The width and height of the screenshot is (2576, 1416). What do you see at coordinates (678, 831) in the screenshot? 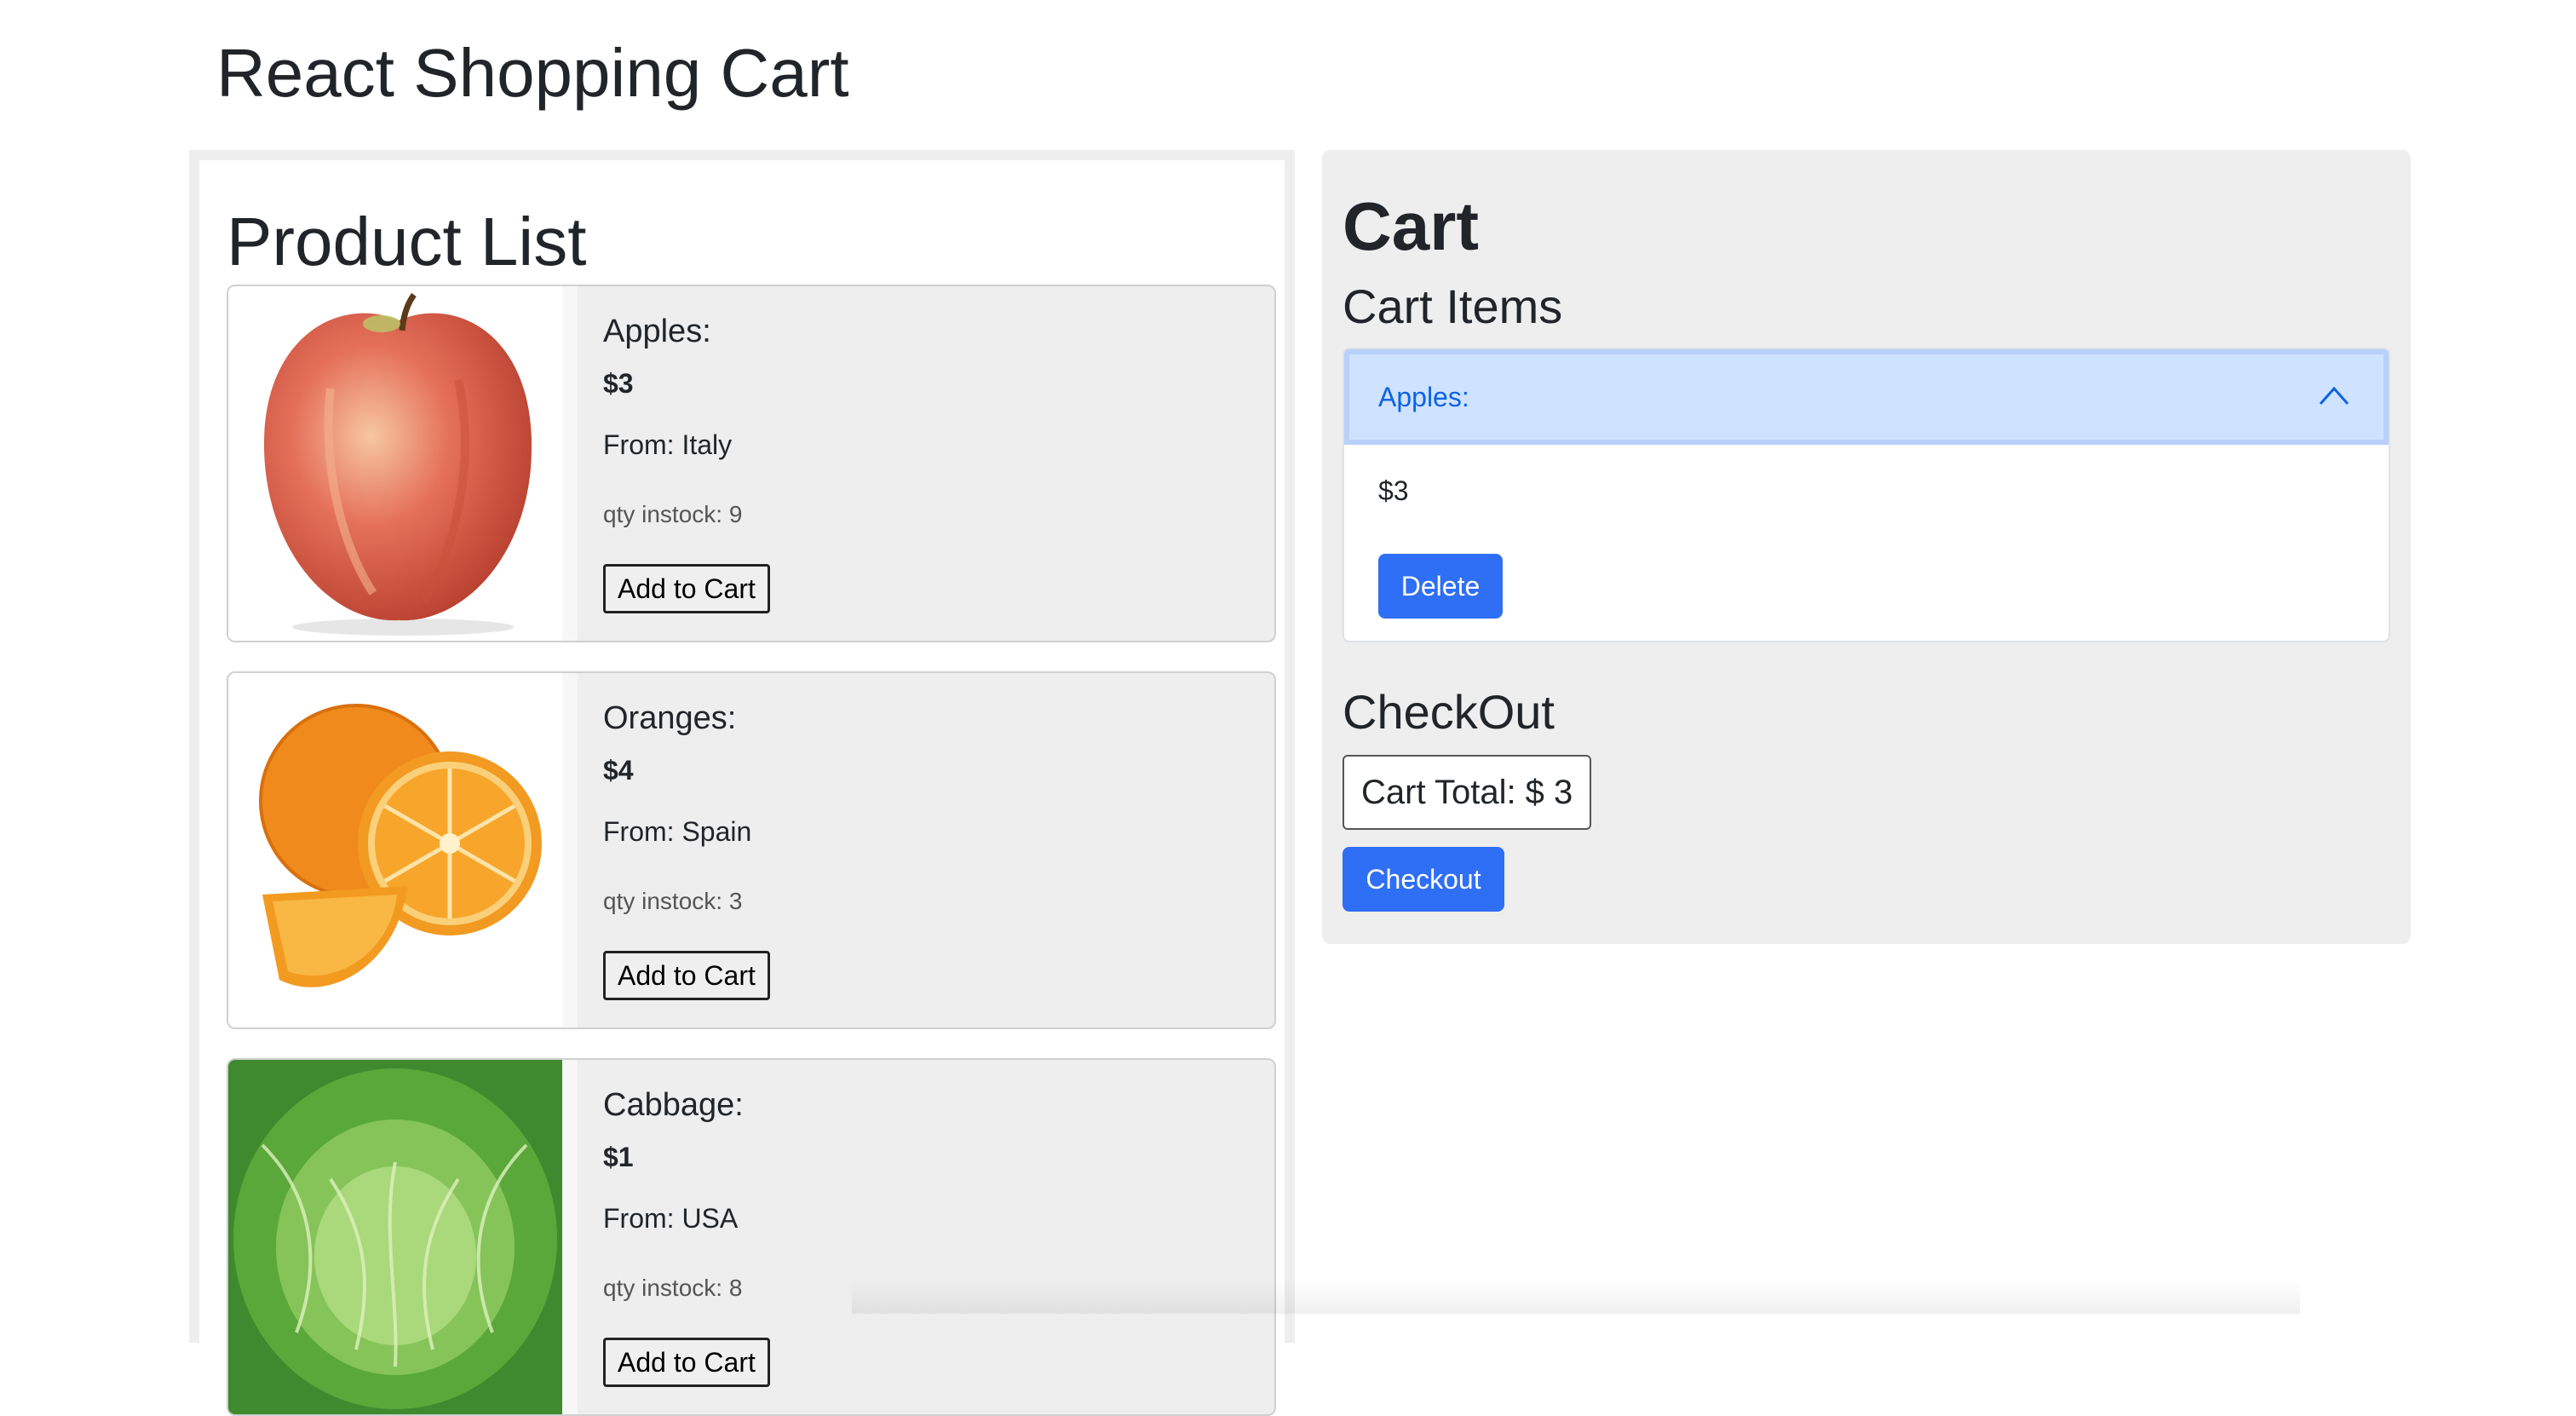
I see `product-origin: From: Spain` at bounding box center [678, 831].